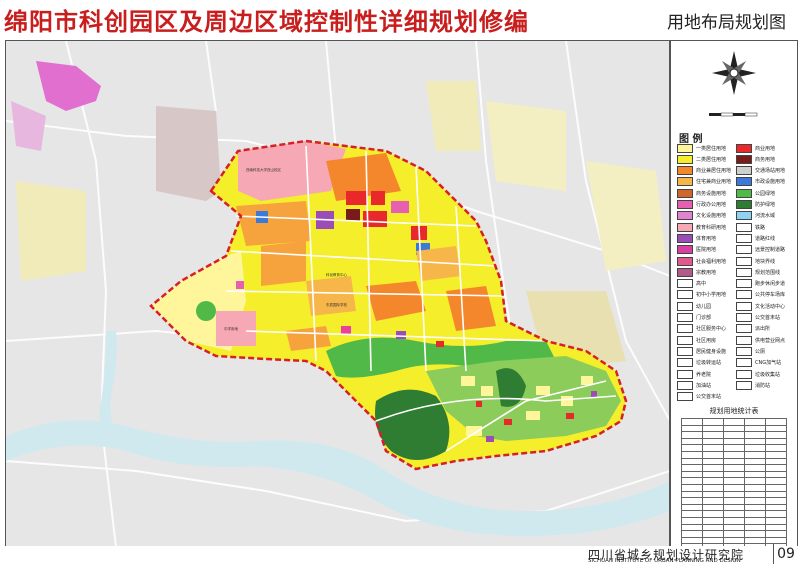  Describe the element at coordinates (765, 193) in the screenshot. I see `legend-label: 公园绿地` at that location.